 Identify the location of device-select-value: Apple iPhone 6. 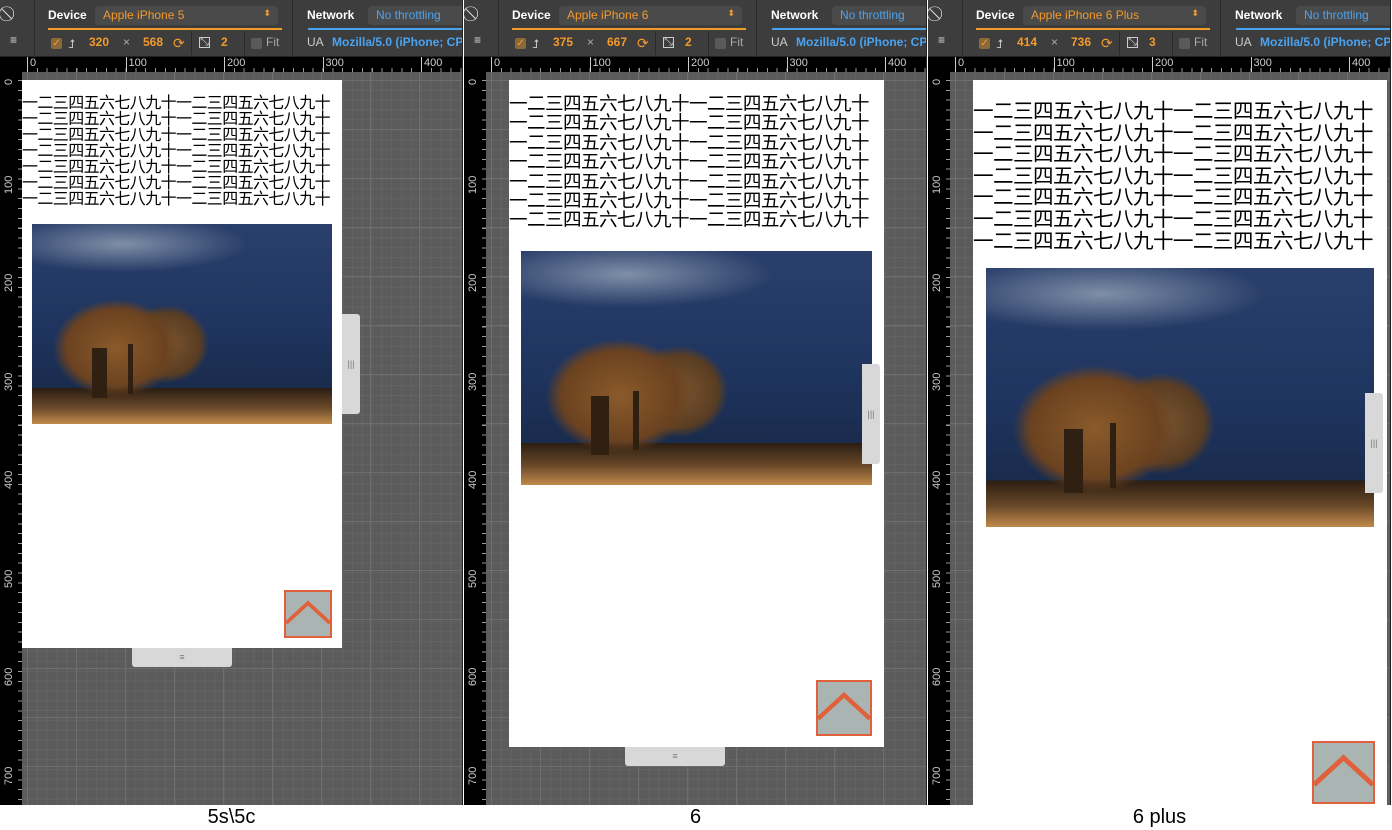
(608, 15).